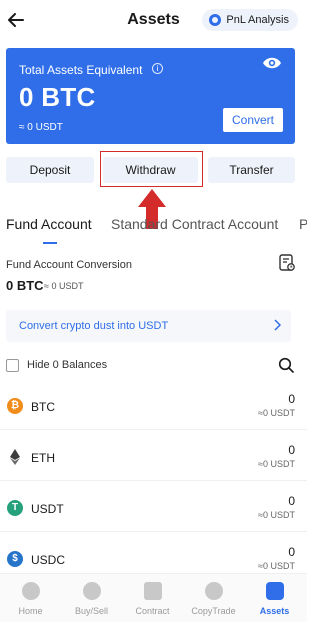 The width and height of the screenshot is (320, 622). Describe the element at coordinates (15, 457) in the screenshot. I see `eth-icon` at that location.